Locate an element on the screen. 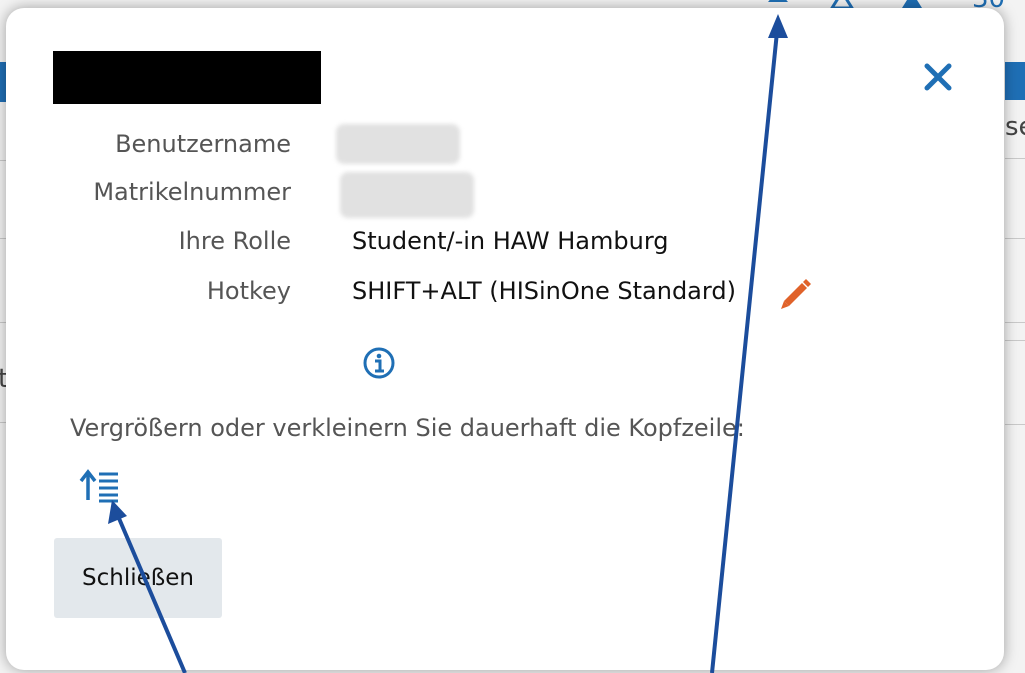 Image resolution: width=1025 pixels, height=673 pixels. field-value: SHIFT+ALT (HISinOne Standard) is located at coordinates (544, 291).